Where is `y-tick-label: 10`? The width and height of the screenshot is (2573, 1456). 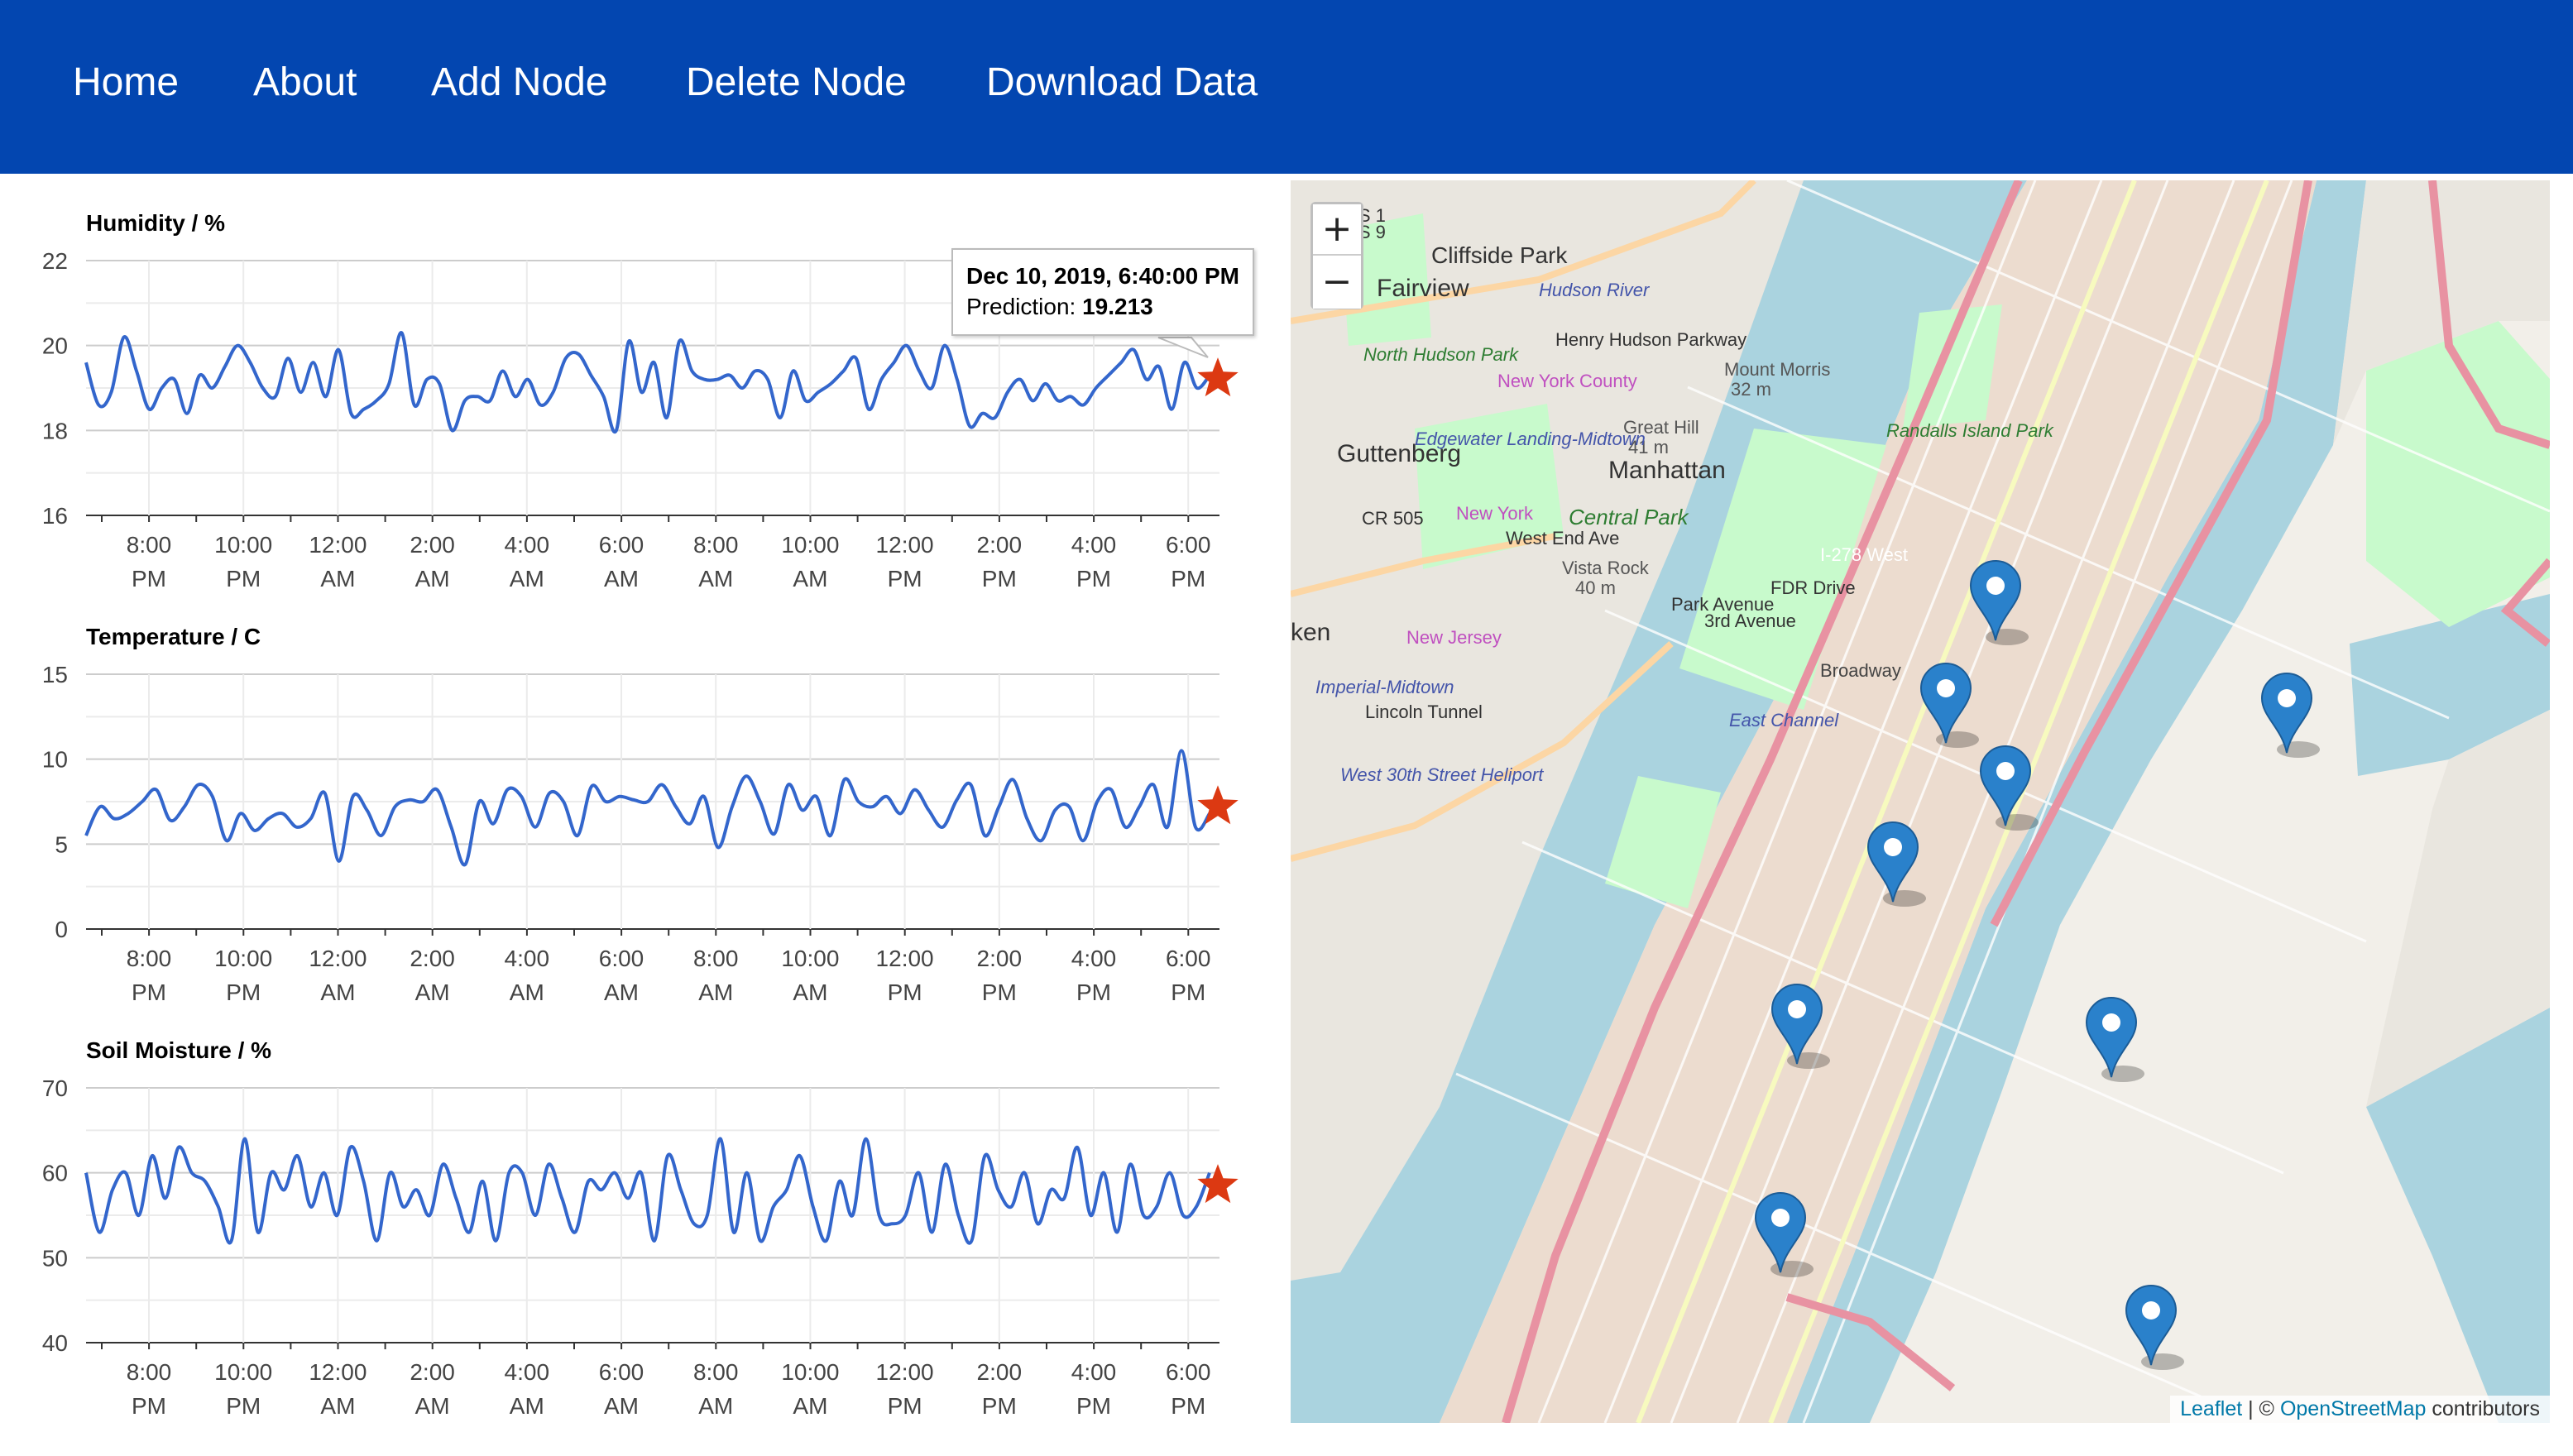 y-tick-label: 10 is located at coordinates (55, 760).